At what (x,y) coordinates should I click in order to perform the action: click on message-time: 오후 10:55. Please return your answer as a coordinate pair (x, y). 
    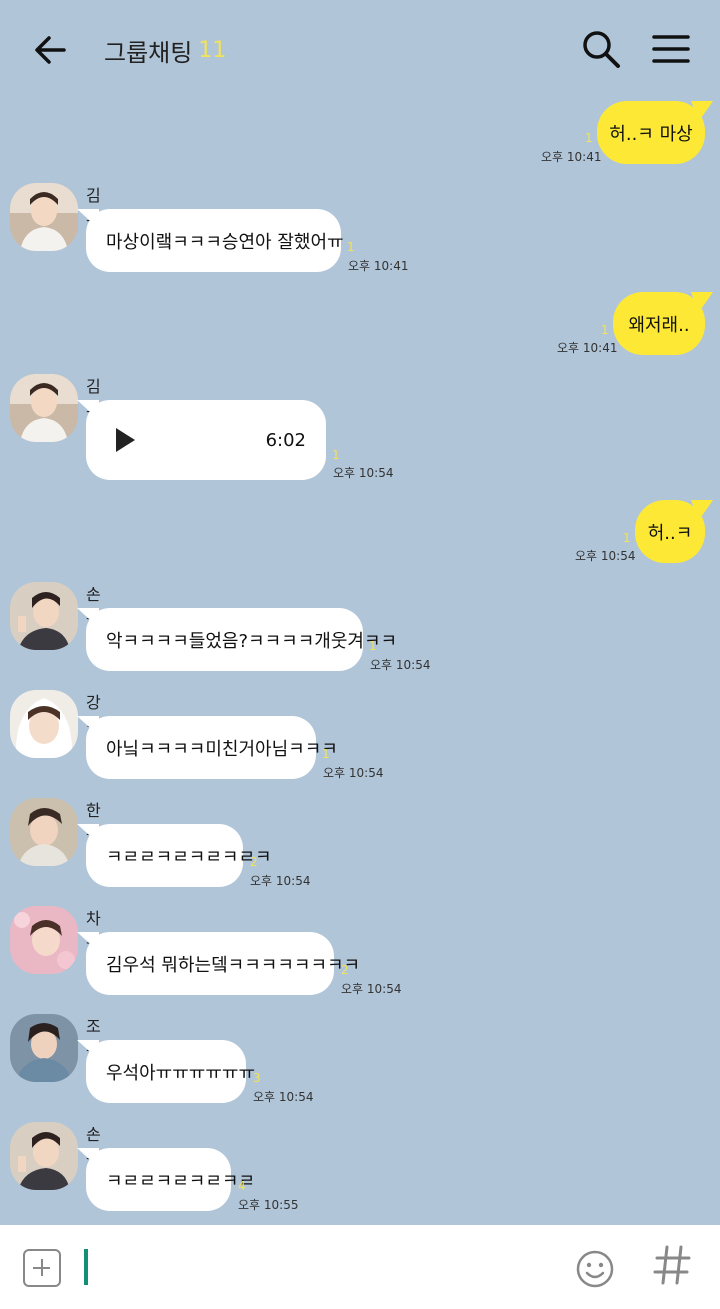
    Looking at the image, I should click on (268, 1205).